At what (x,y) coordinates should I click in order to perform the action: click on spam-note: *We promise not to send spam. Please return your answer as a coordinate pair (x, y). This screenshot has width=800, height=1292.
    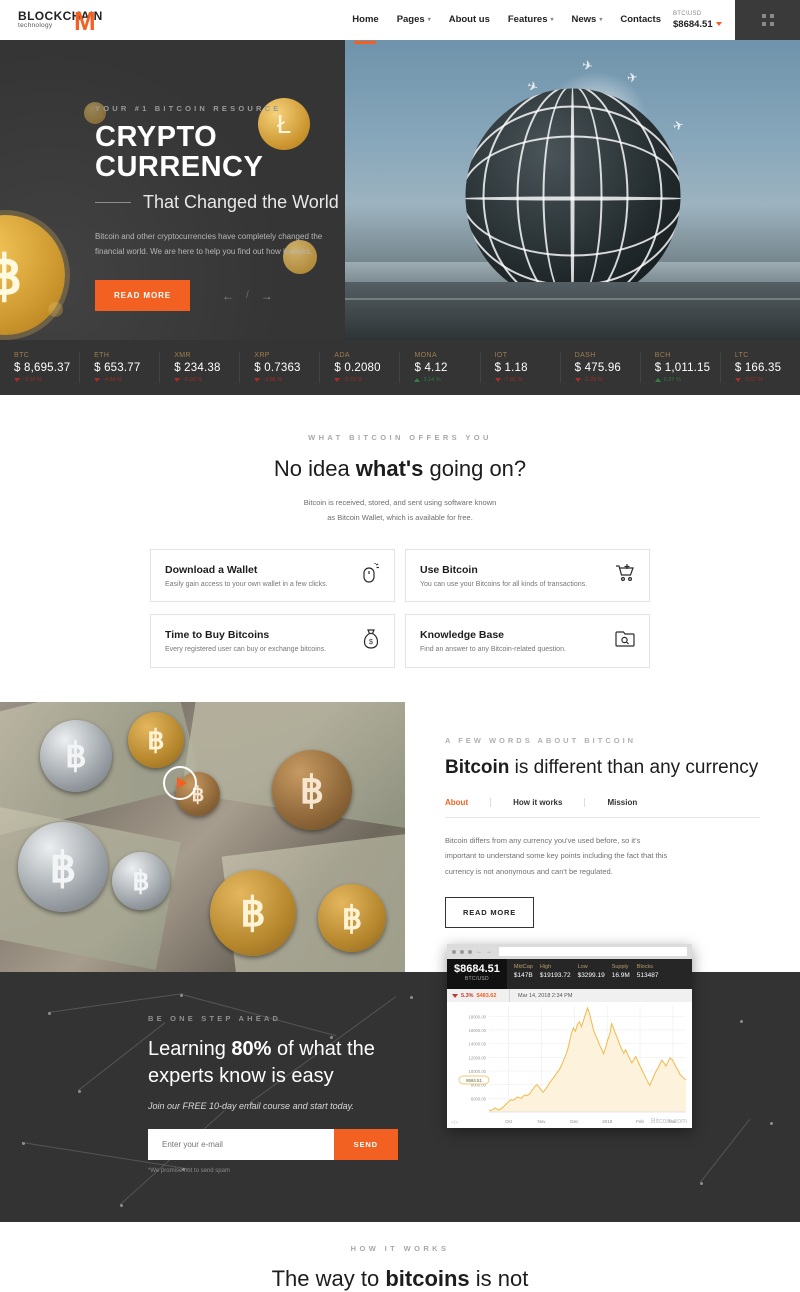
    Looking at the image, I should click on (189, 1171).